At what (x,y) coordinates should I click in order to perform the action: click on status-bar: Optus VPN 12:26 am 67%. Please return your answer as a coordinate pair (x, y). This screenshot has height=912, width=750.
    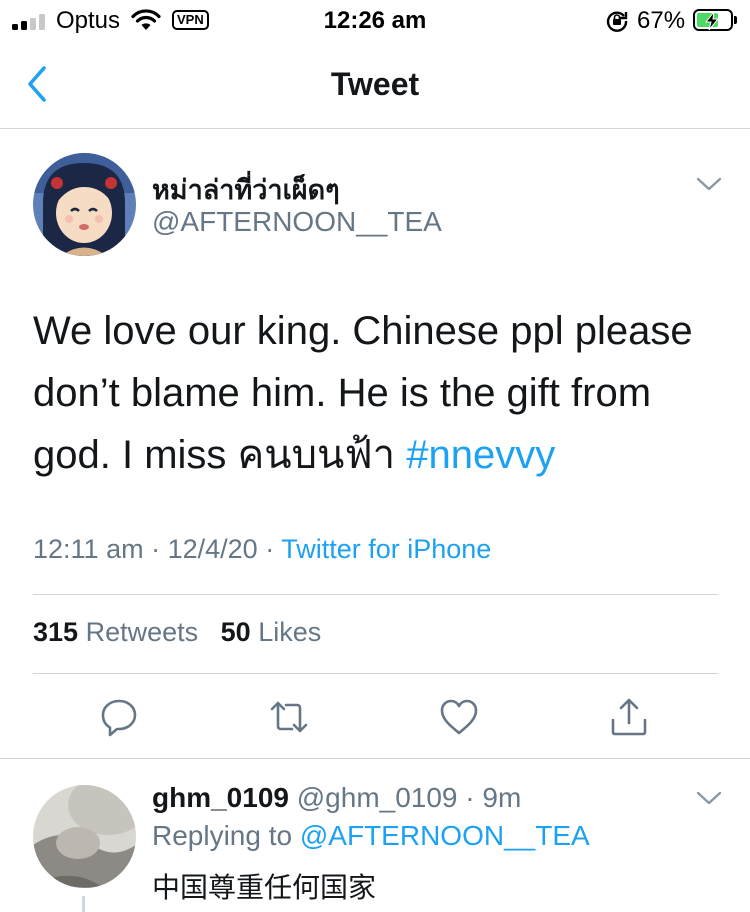
    Looking at the image, I should click on (375, 22).